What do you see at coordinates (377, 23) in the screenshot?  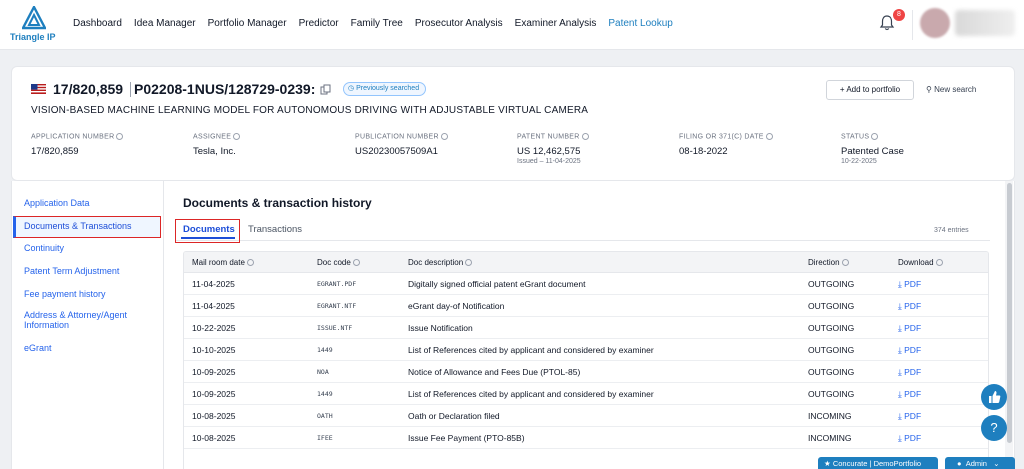 I see `nav-item-family-tree: Family Tree` at bounding box center [377, 23].